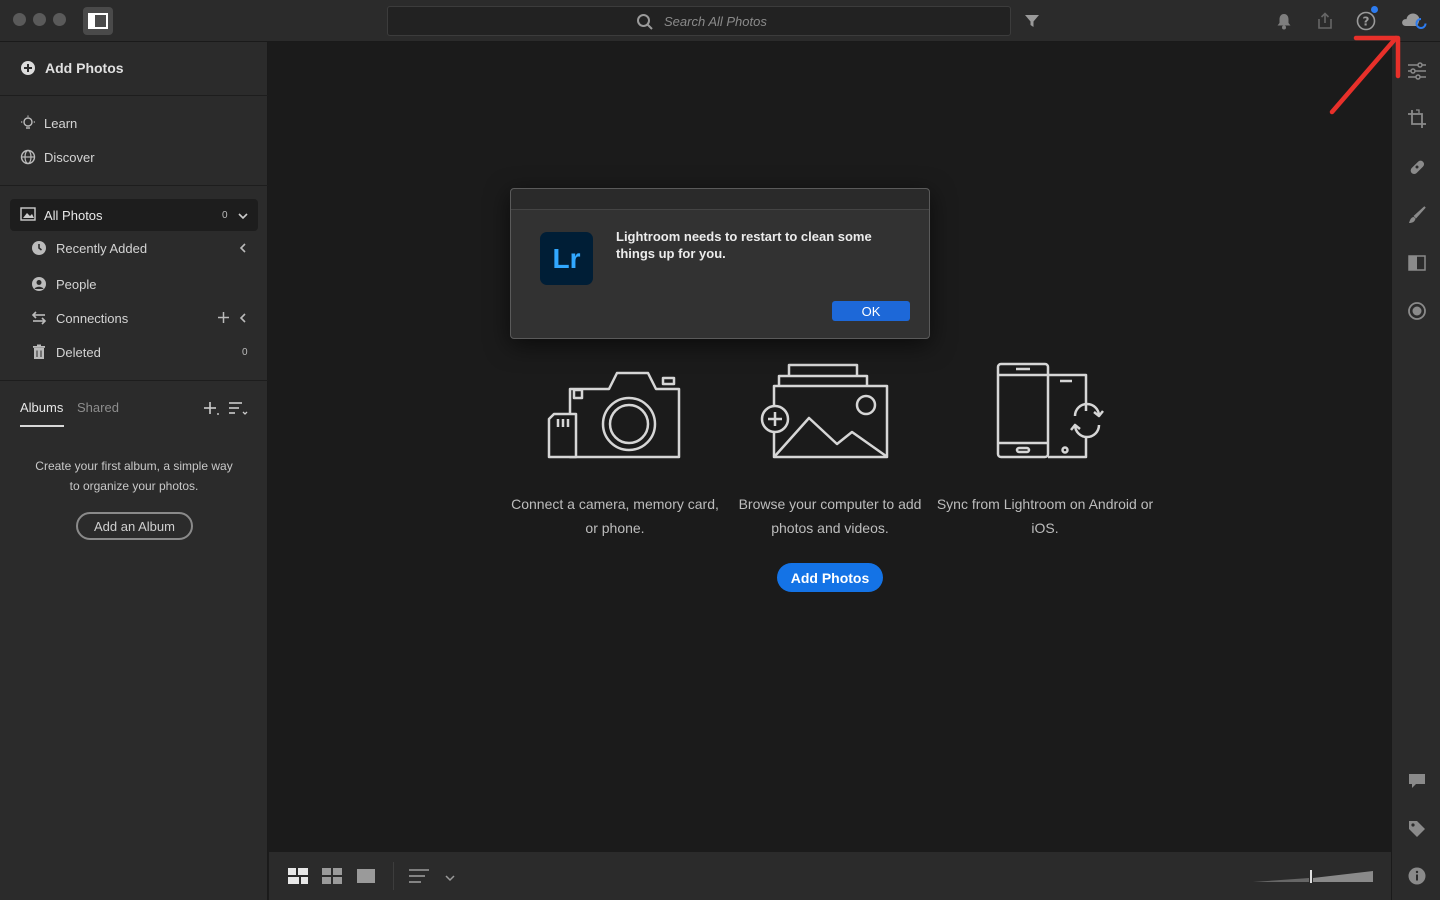 Image resolution: width=1440 pixels, height=900 pixels. I want to click on tab-active-indicator, so click(42, 426).